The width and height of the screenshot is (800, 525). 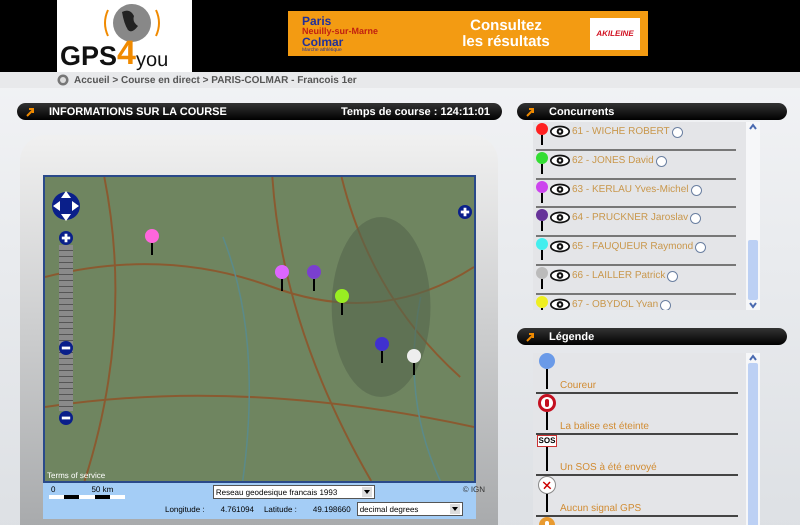 I want to click on competitor-name: 62 - JONES David, so click(x=613, y=160).